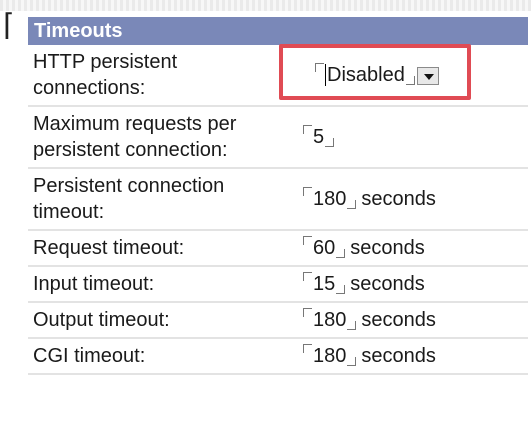  What do you see at coordinates (375, 72) in the screenshot?
I see `highlight-box` at bounding box center [375, 72].